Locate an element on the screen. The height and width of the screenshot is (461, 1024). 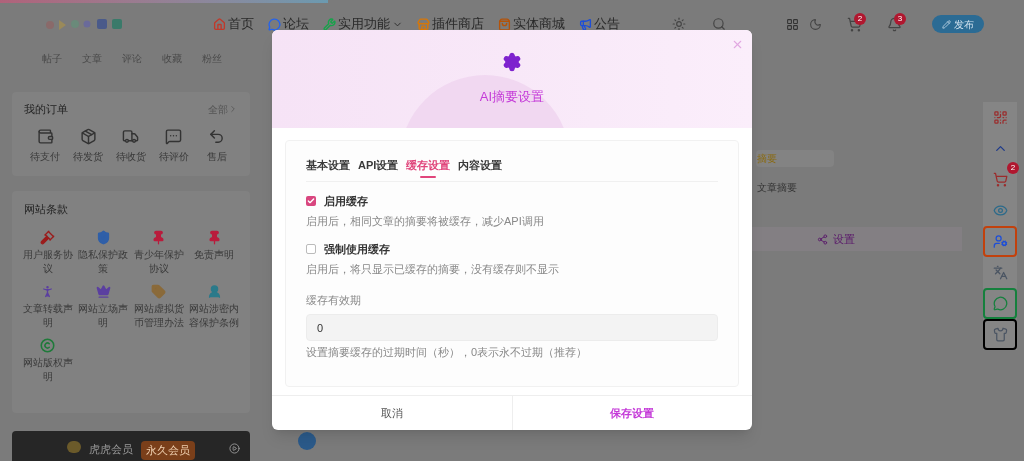
save-button: 保存设置 is located at coordinates (632, 413).